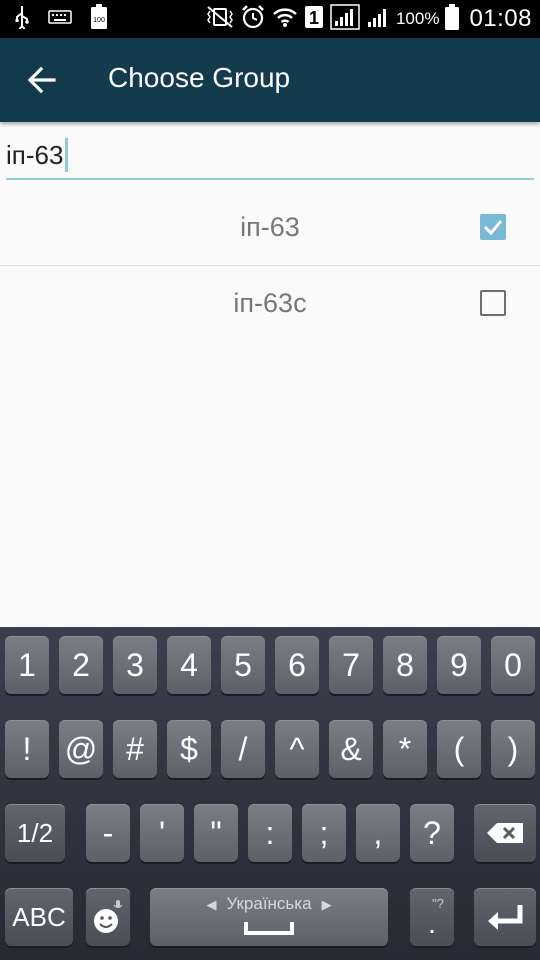 Image resolution: width=540 pixels, height=960 pixels. I want to click on group-label: іп-63, so click(270, 227).